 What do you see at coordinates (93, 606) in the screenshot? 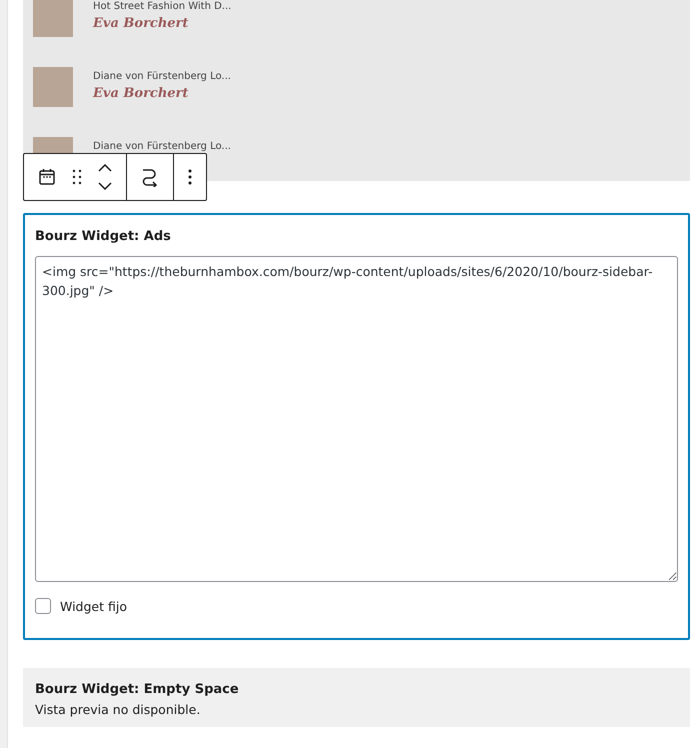
I see `checkbox-label: Widget fijo` at bounding box center [93, 606].